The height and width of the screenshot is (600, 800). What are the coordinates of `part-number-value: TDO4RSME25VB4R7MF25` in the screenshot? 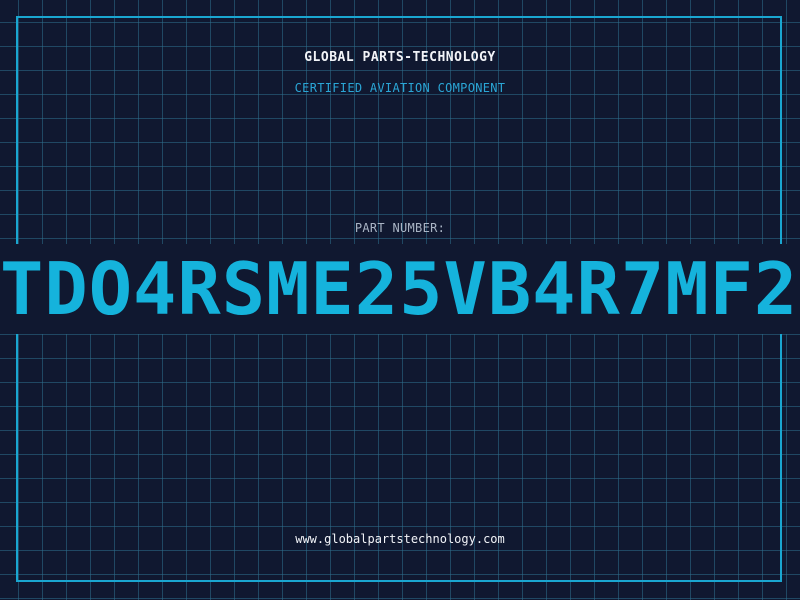 It's located at (400, 289).